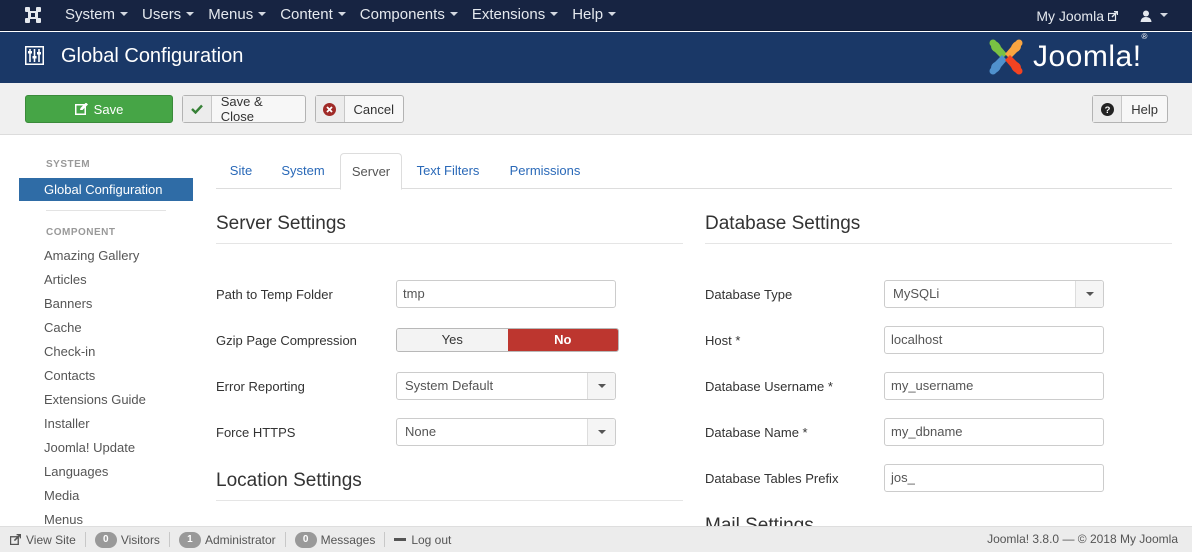  Describe the element at coordinates (274, 294) in the screenshot. I see `temp-folder-label: Path to Temp Folder` at that location.